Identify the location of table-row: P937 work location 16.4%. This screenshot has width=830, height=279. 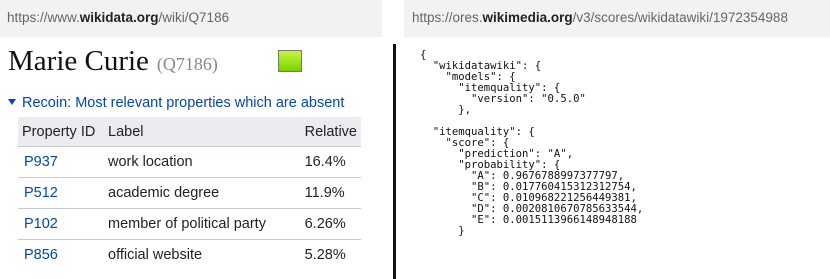
(189, 162).